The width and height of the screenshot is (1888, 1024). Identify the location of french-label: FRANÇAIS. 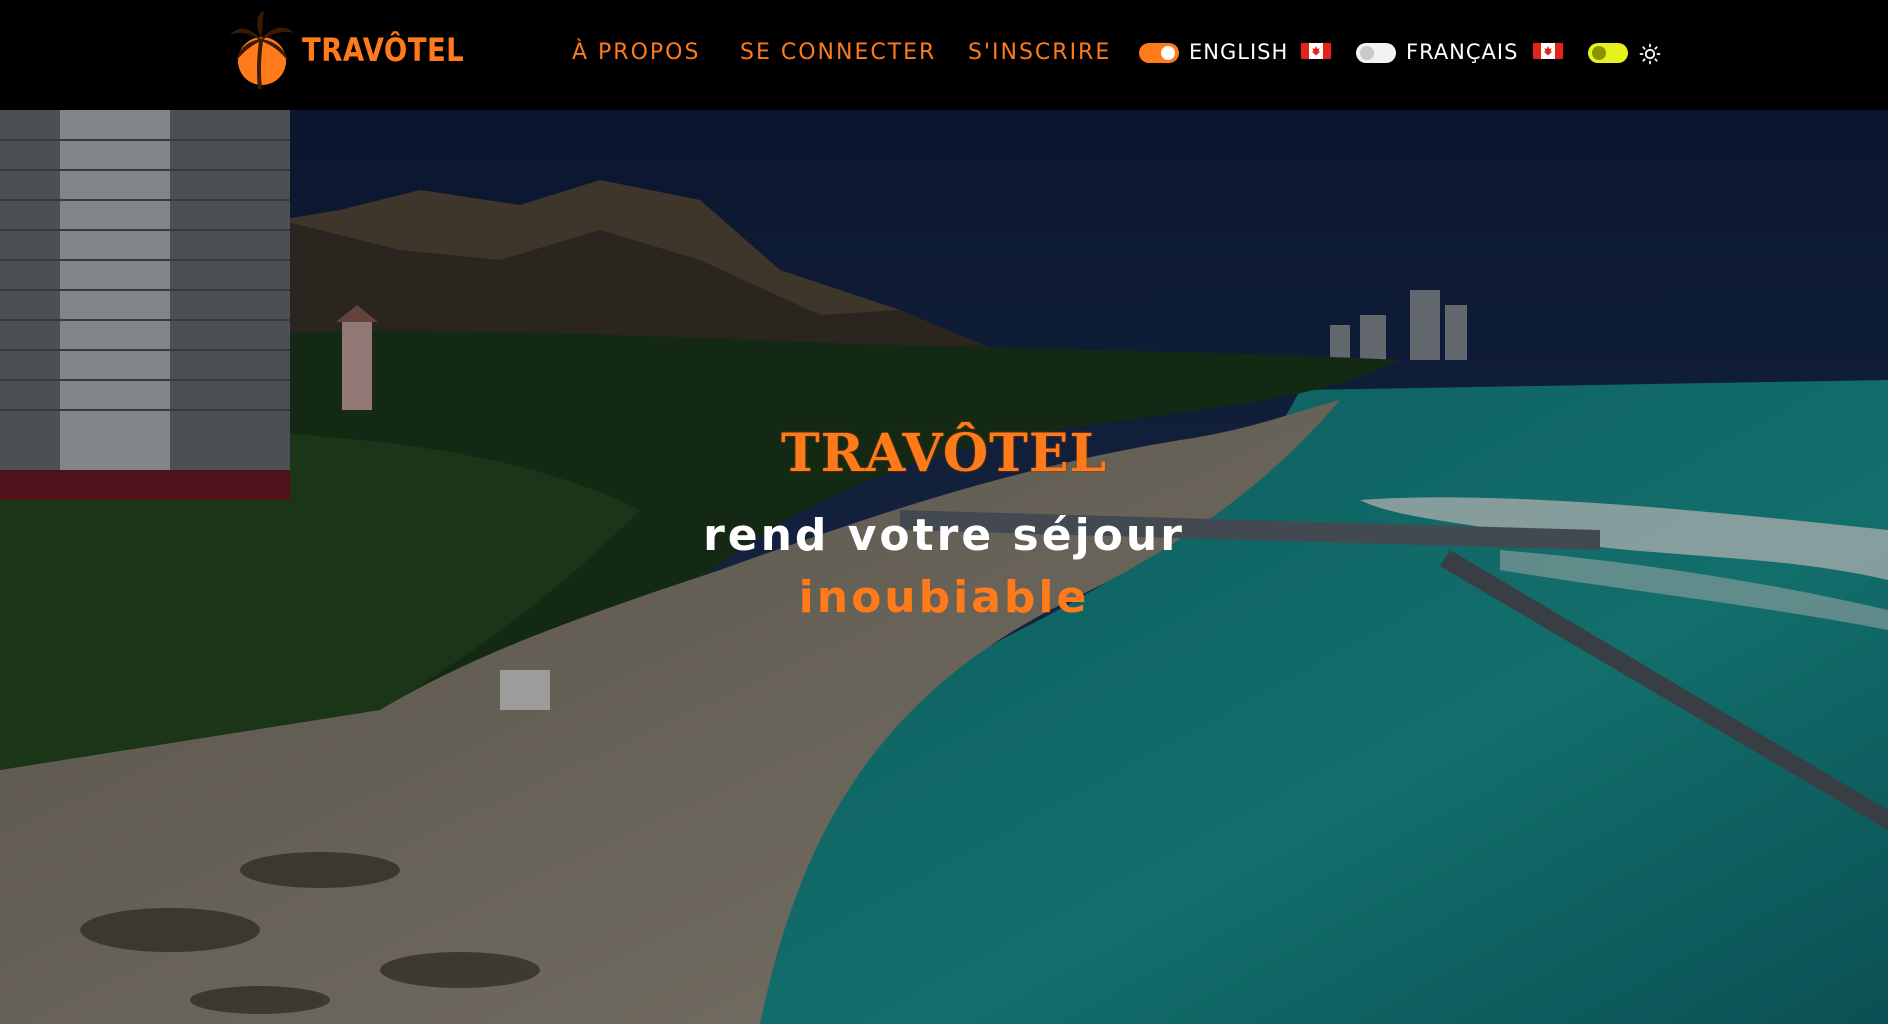
(1462, 52).